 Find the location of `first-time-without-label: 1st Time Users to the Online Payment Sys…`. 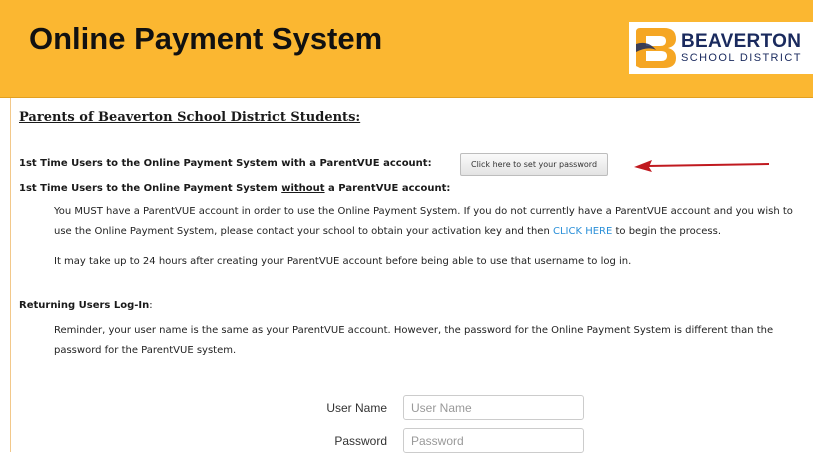

first-time-without-label: 1st Time Users to the Online Payment Sys… is located at coordinates (234, 188).